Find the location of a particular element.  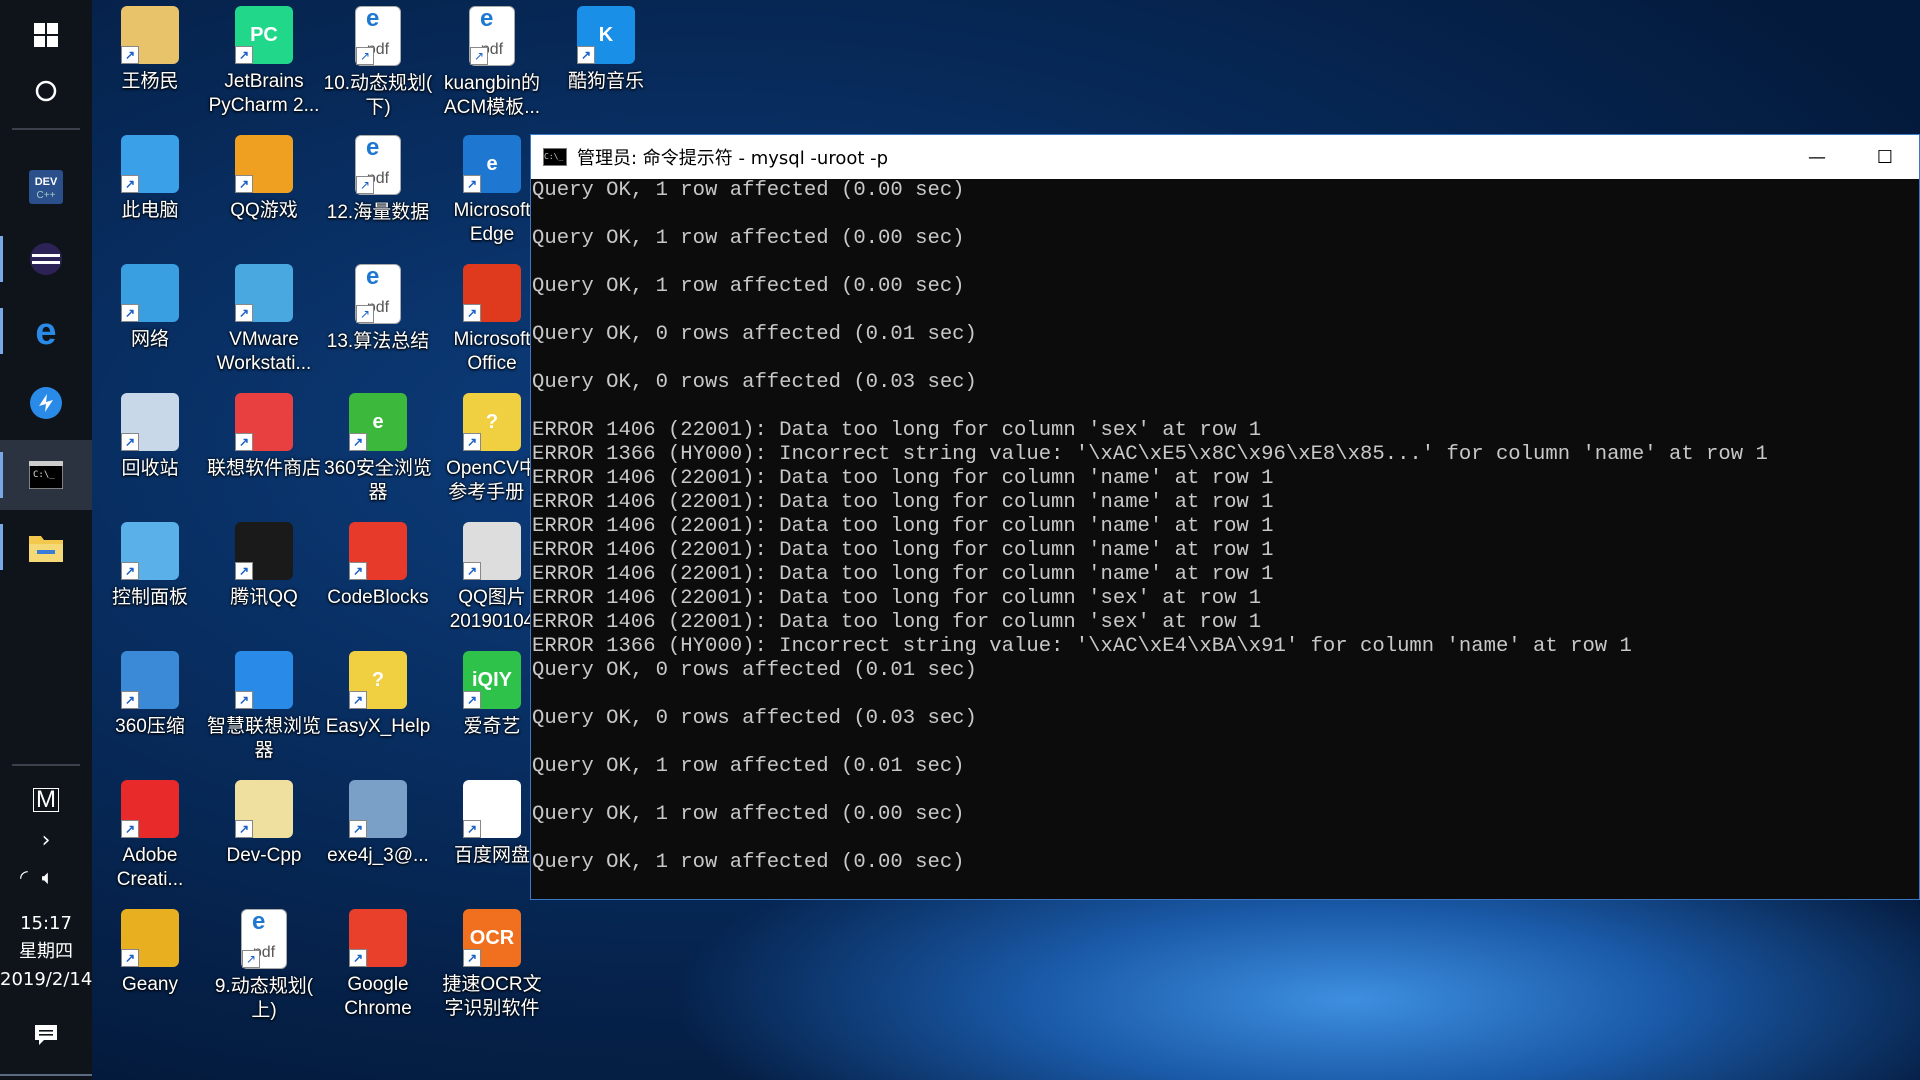

clock-day: 星期四 is located at coordinates (46, 951).